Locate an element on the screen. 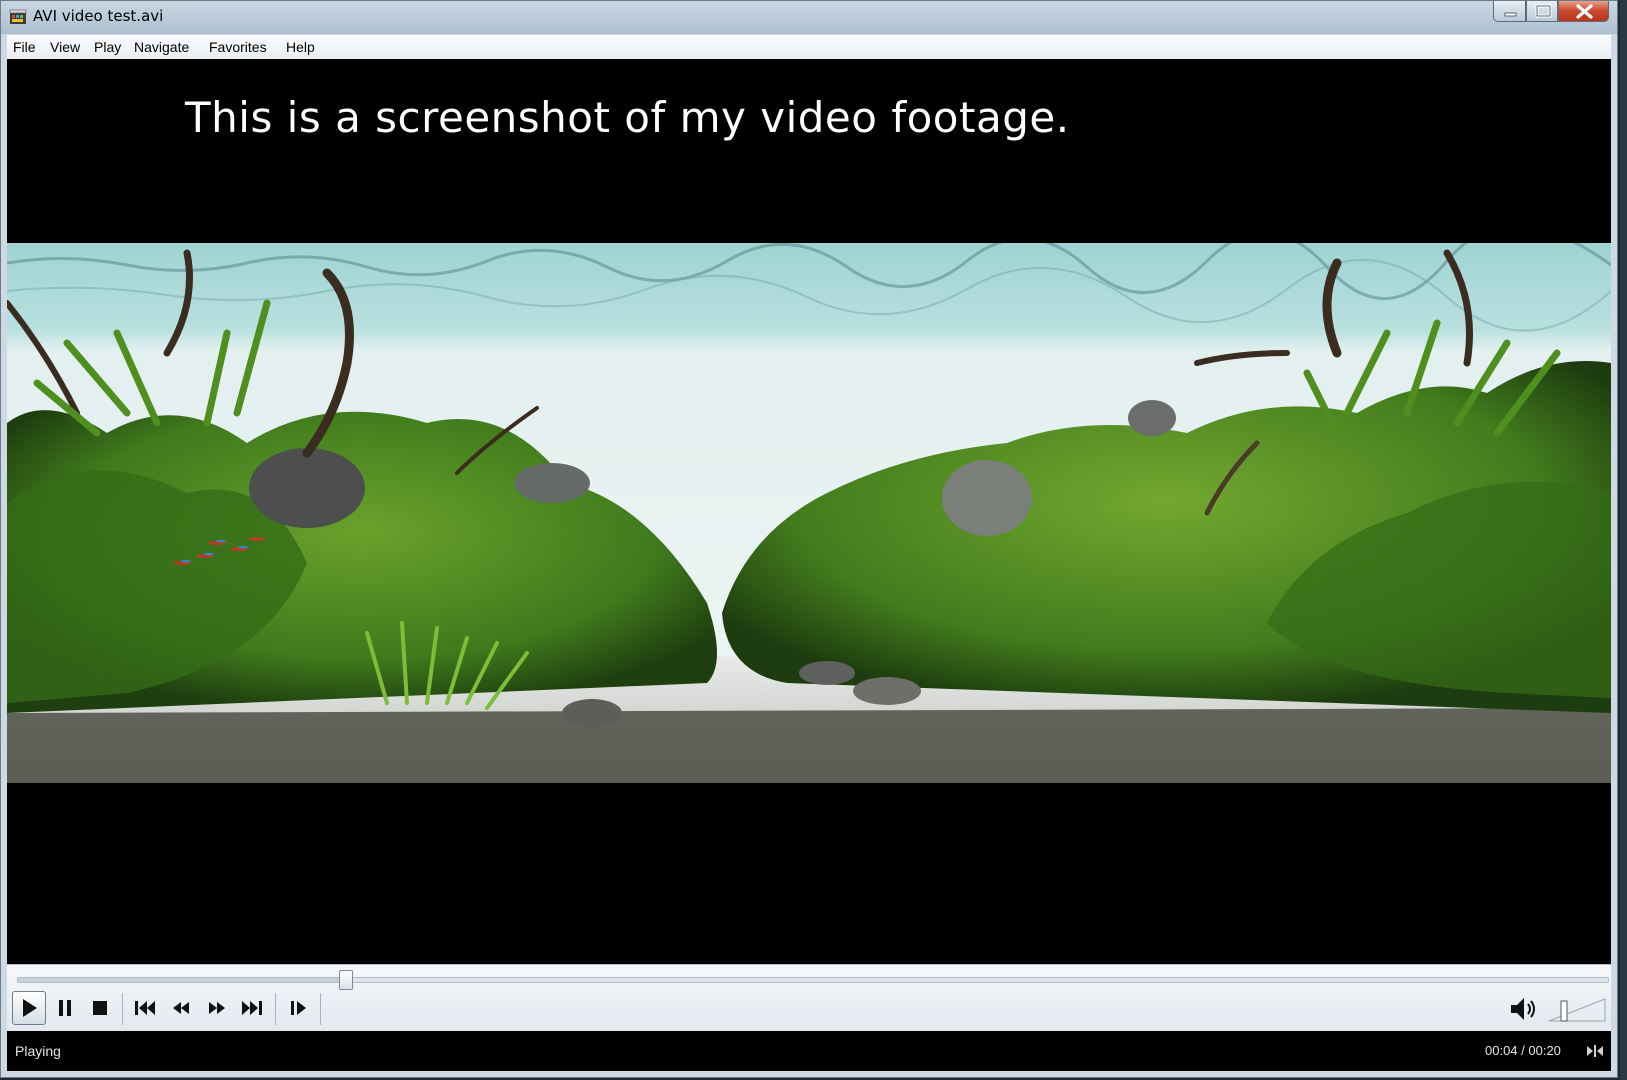  rewind-icon is located at coordinates (181, 1008).